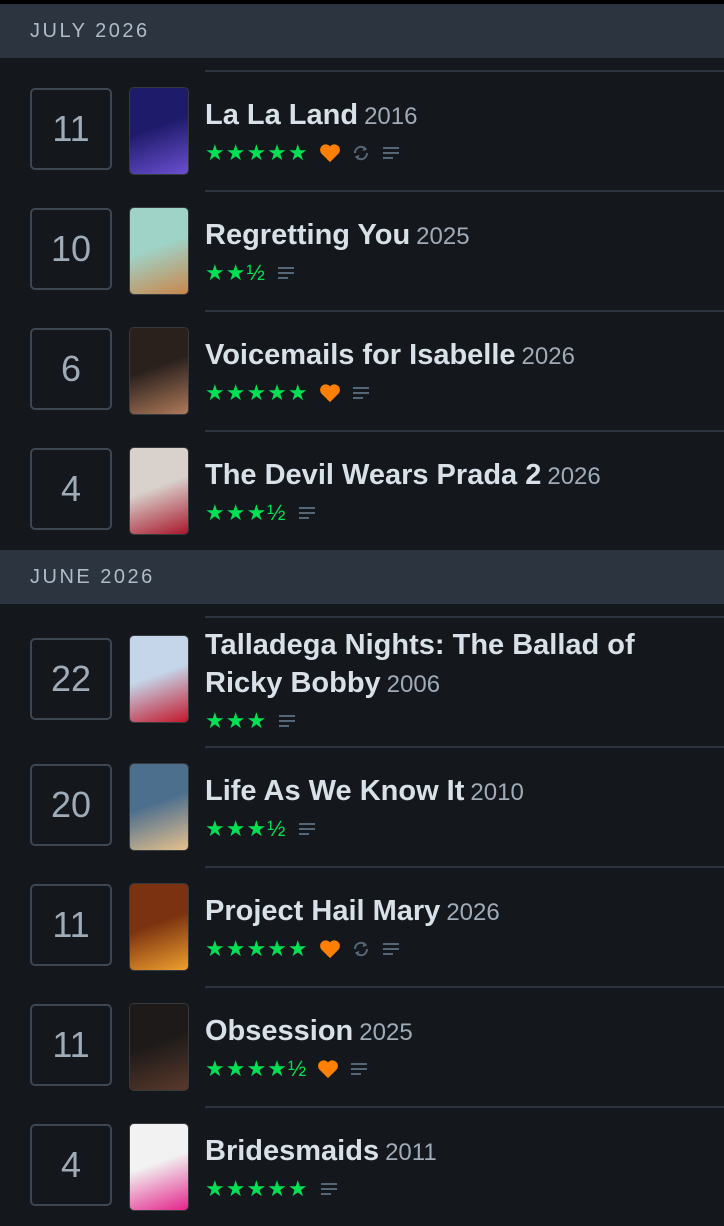 The width and height of the screenshot is (724, 1226). I want to click on film-title: La La Land, so click(281, 115).